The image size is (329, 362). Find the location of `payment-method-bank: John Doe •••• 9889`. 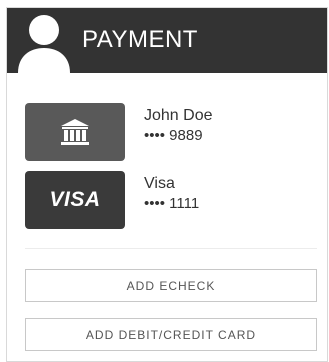

payment-method-bank: John Doe •••• 9889 is located at coordinates (171, 133).